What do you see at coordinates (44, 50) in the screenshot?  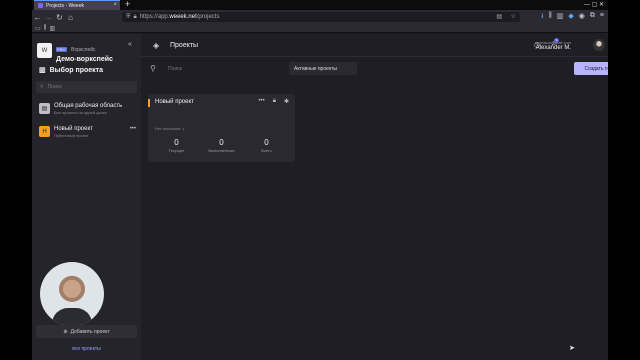 I see `workspace-logo: W` at bounding box center [44, 50].